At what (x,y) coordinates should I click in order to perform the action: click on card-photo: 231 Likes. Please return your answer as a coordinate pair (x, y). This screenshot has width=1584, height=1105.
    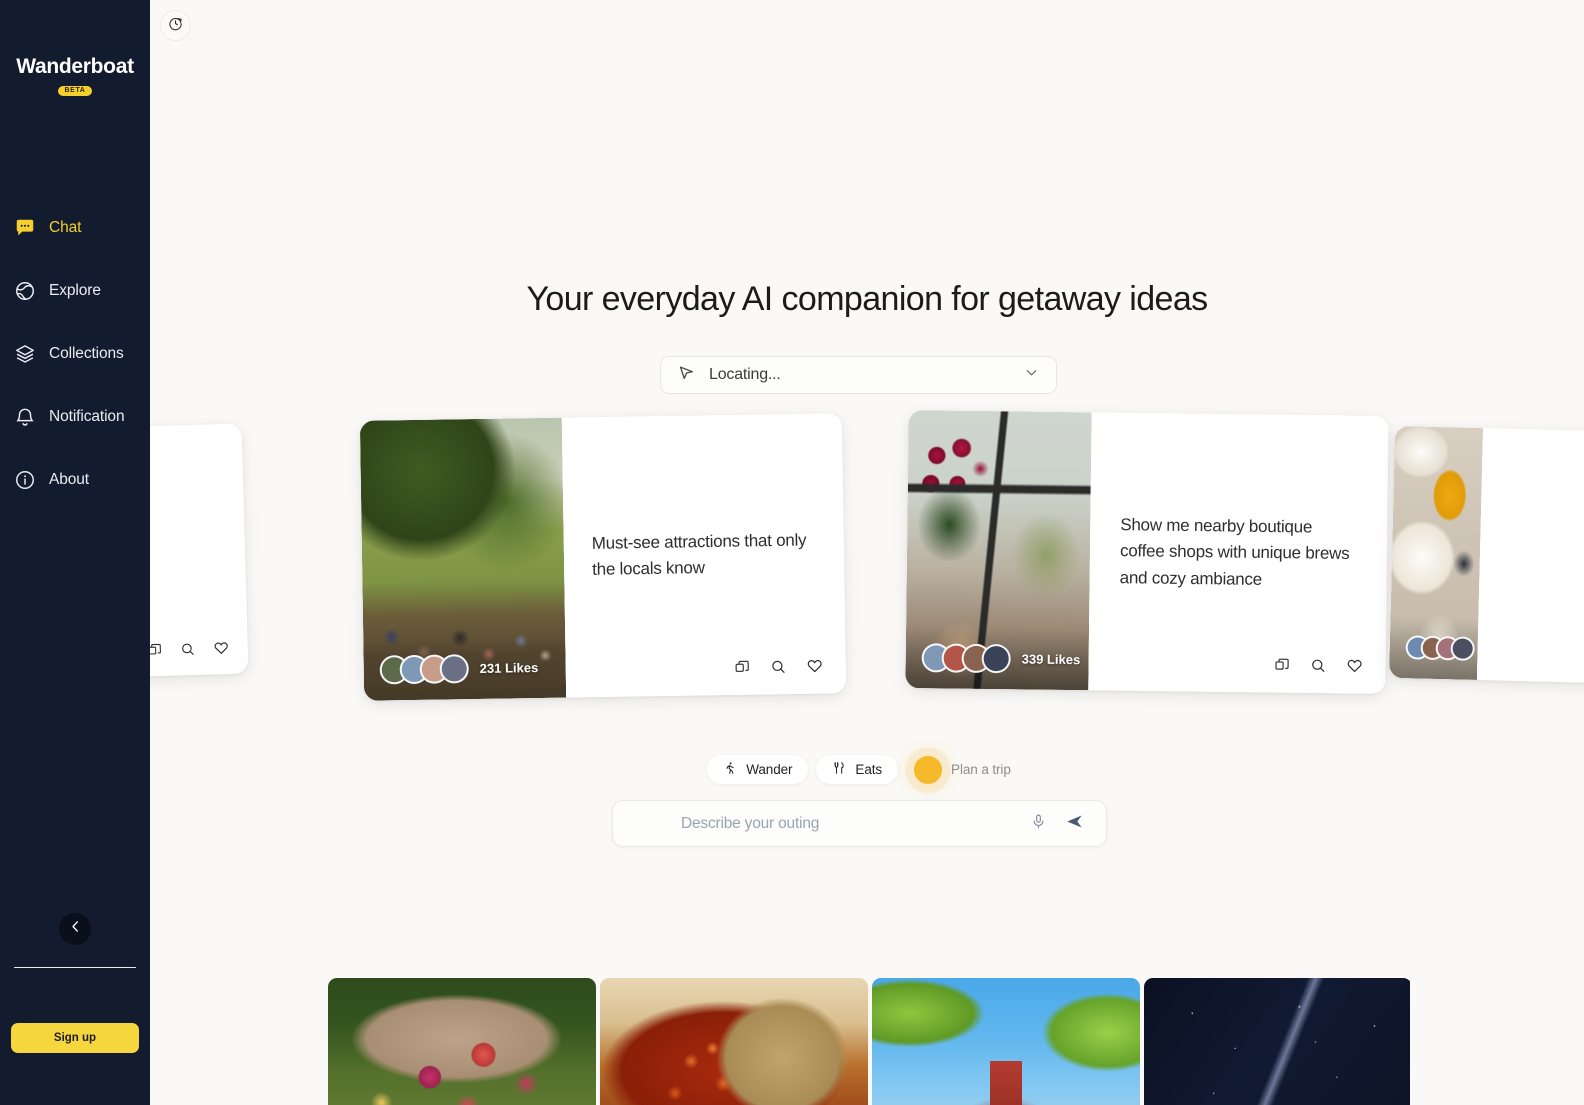
    Looking at the image, I should click on (463, 559).